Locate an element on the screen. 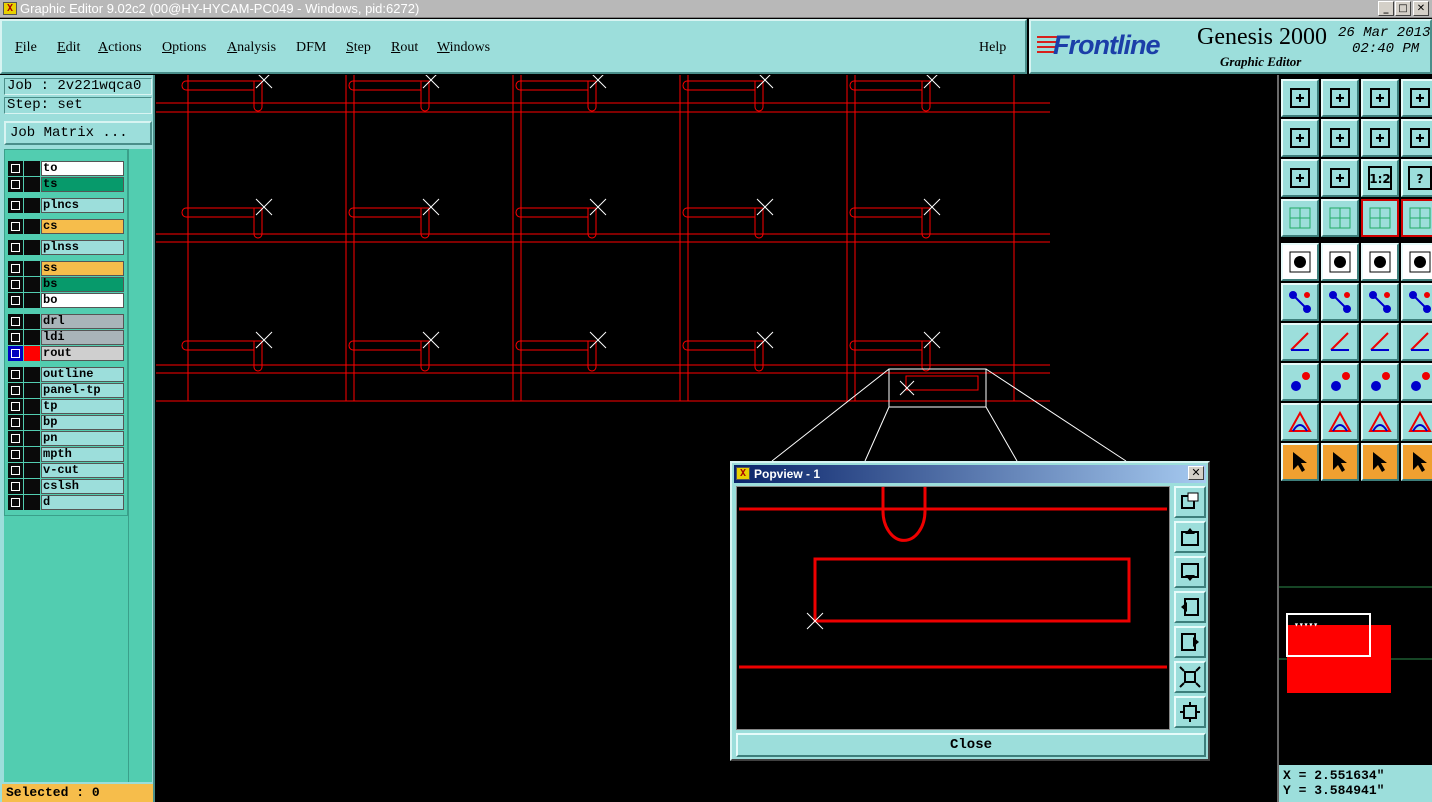  arc-3-tool-button is located at coordinates (1380, 422).